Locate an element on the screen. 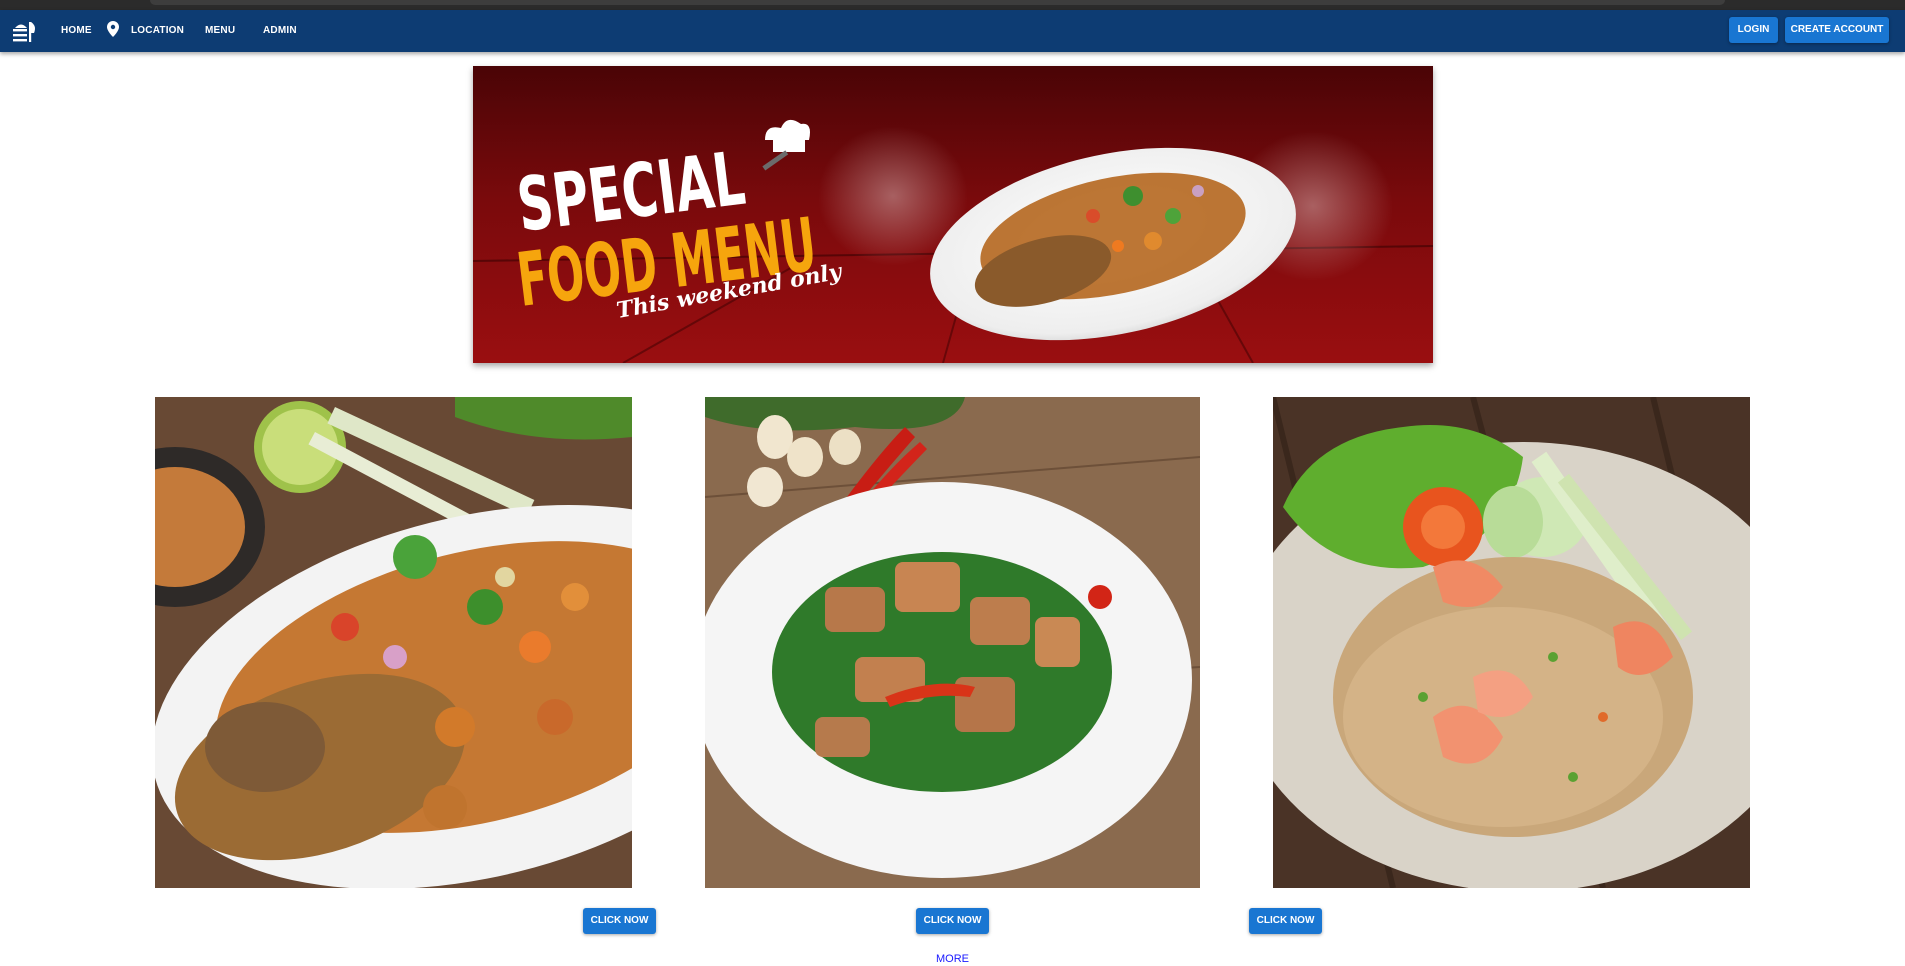 The image size is (1905, 966). restaurant-logo-icon is located at coordinates (25, 31).